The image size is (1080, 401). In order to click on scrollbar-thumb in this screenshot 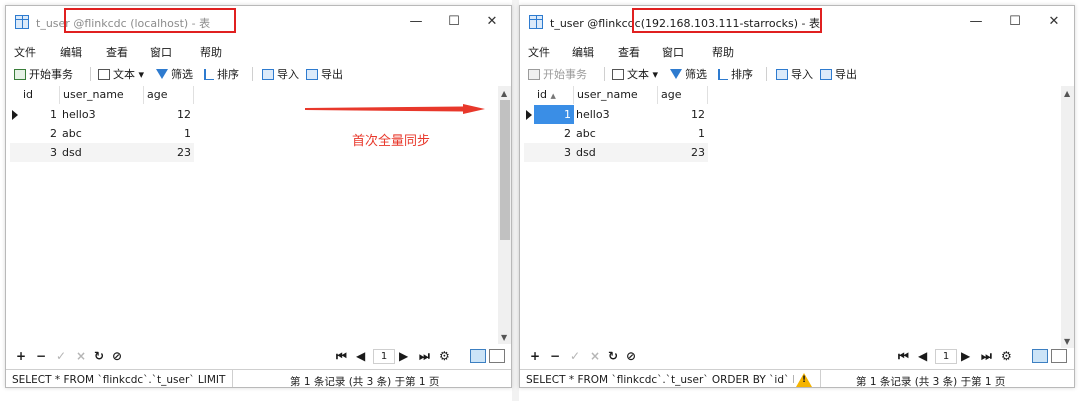, I will do `click(505, 170)`.